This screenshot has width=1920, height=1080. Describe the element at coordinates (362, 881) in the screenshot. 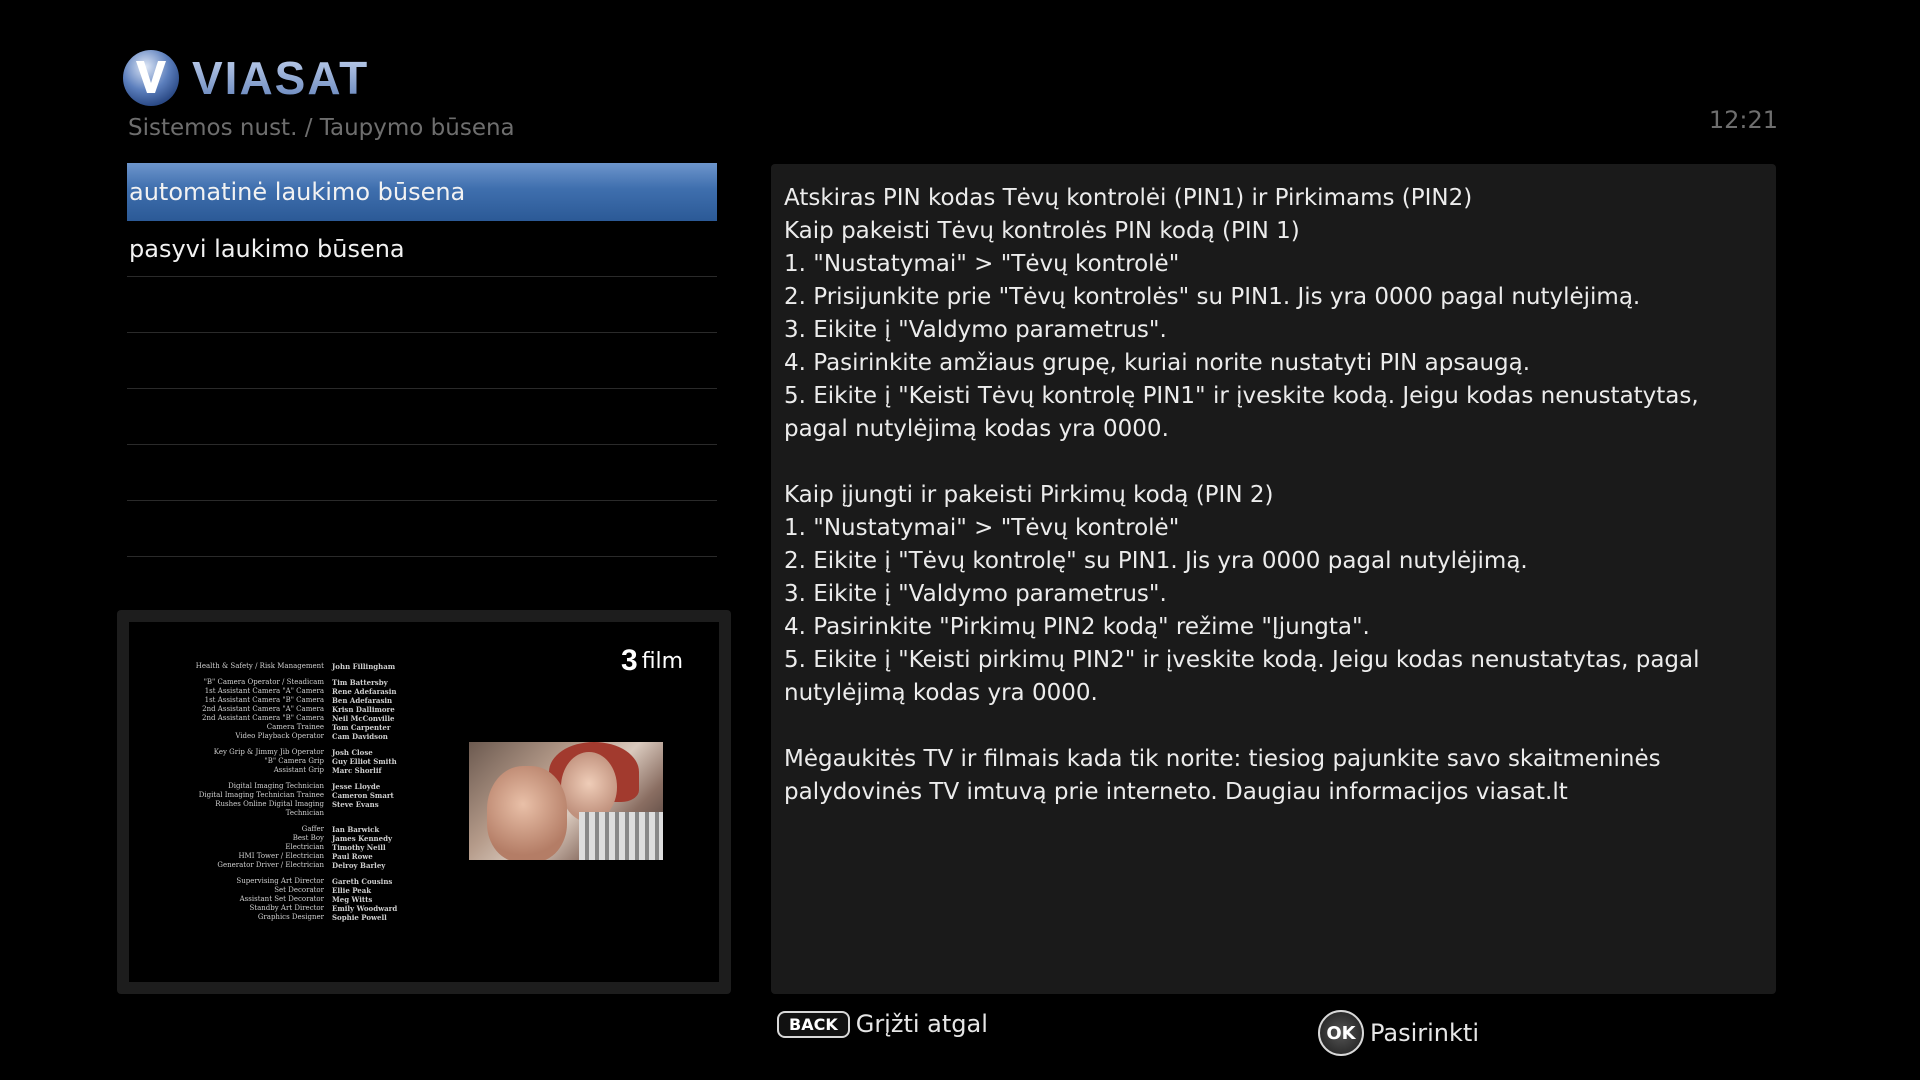

I see `credit-name: Gareth Cousins` at that location.